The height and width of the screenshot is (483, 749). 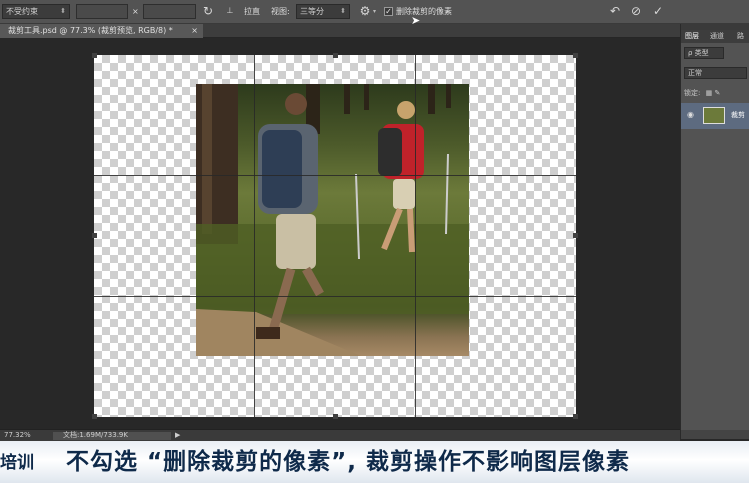 What do you see at coordinates (280, 11) in the screenshot?
I see `view-label: 视图:` at bounding box center [280, 11].